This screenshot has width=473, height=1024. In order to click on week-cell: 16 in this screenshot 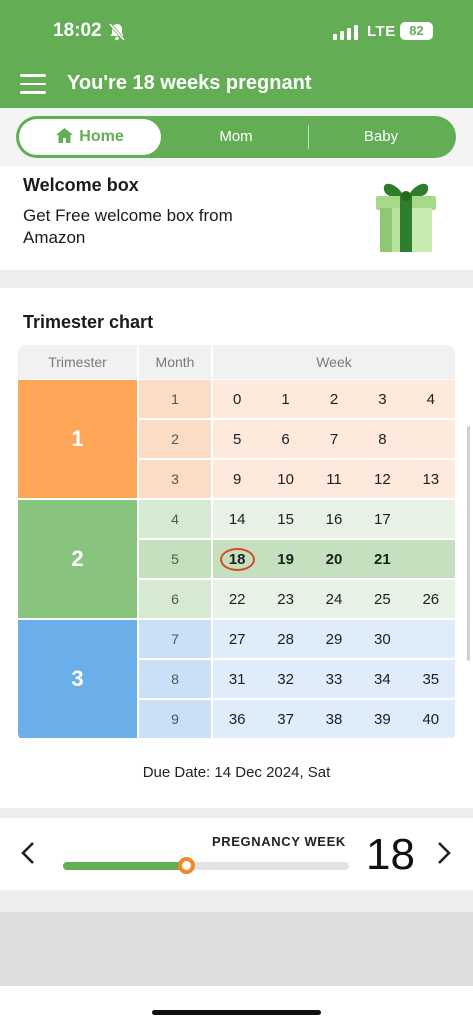, I will do `click(334, 519)`.